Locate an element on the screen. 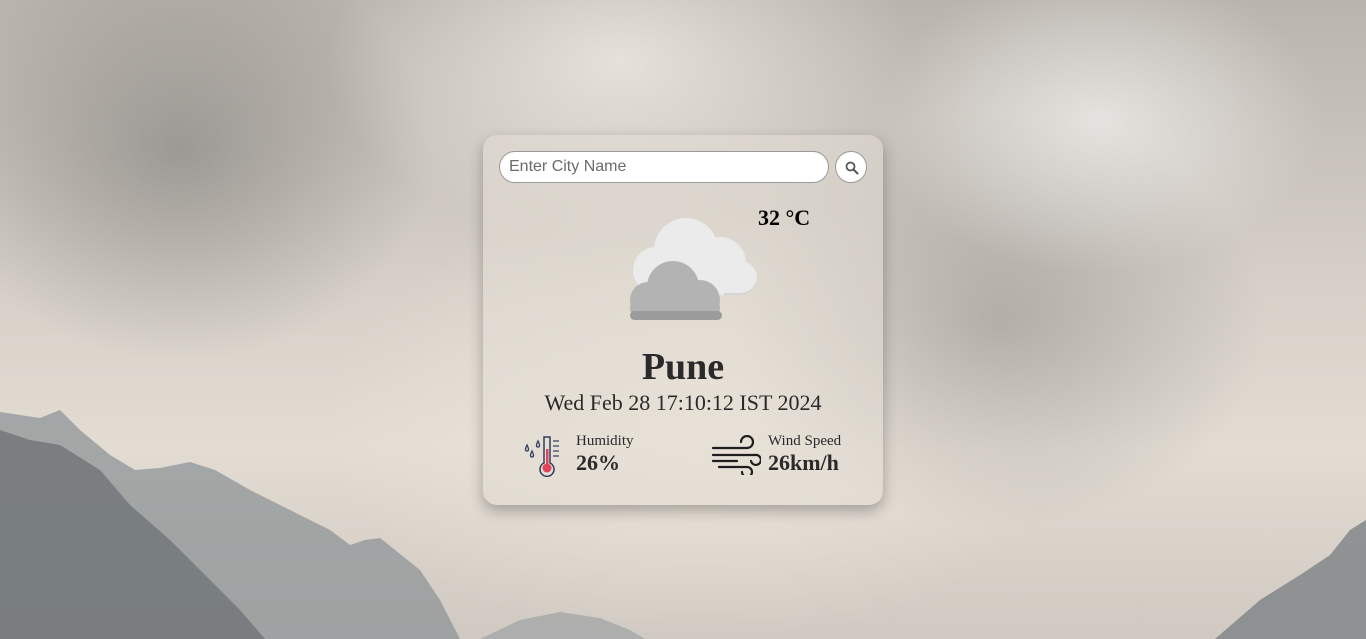  search-icon is located at coordinates (852, 168).